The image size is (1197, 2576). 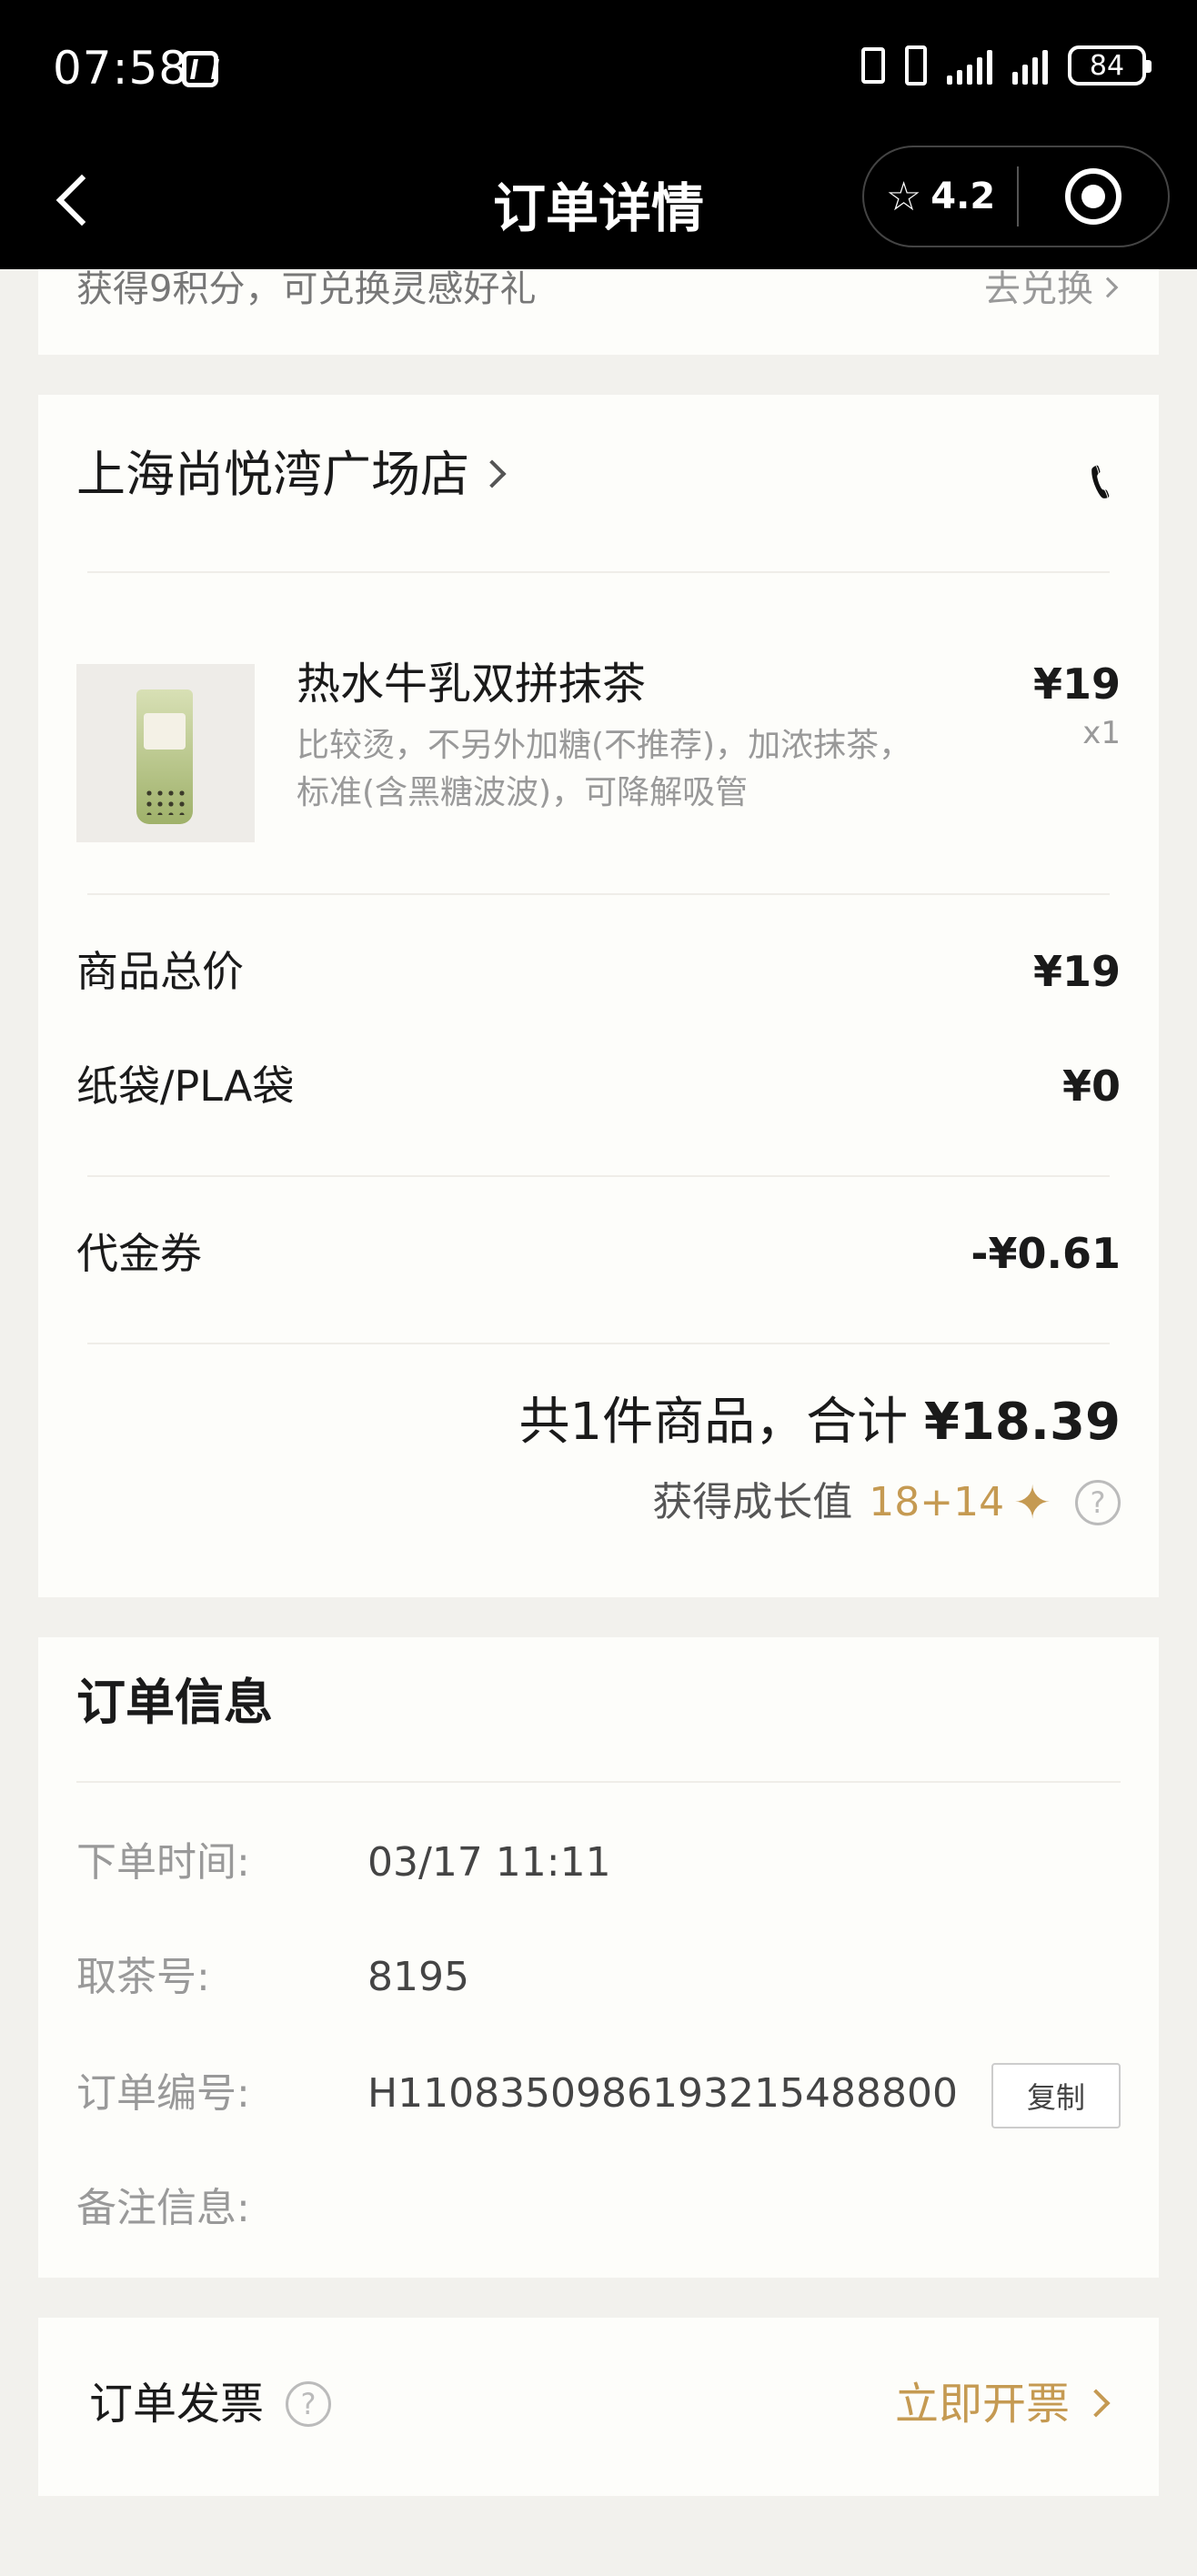 I want to click on info-title: 订单信息, so click(x=174, y=1702).